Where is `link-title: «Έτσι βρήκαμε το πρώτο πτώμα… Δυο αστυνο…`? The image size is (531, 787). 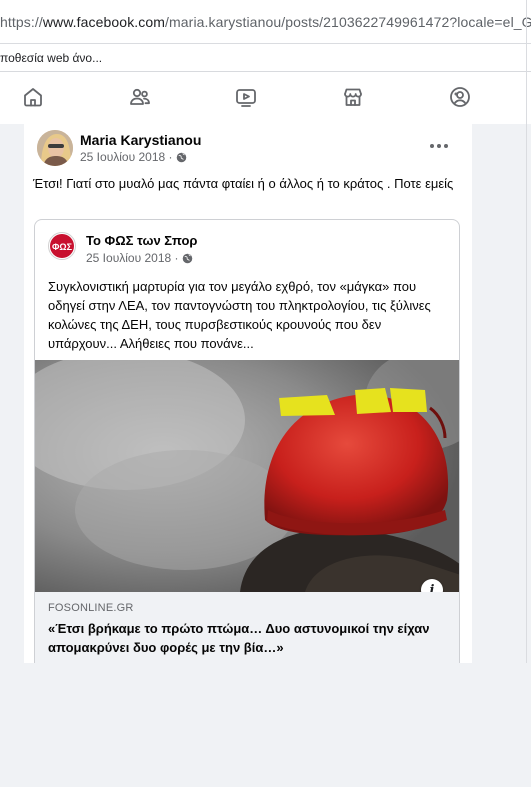
link-title: «Έτσι βρήκαμε το πρώτο πτώμα… Δυο αστυνο… is located at coordinates (248, 638).